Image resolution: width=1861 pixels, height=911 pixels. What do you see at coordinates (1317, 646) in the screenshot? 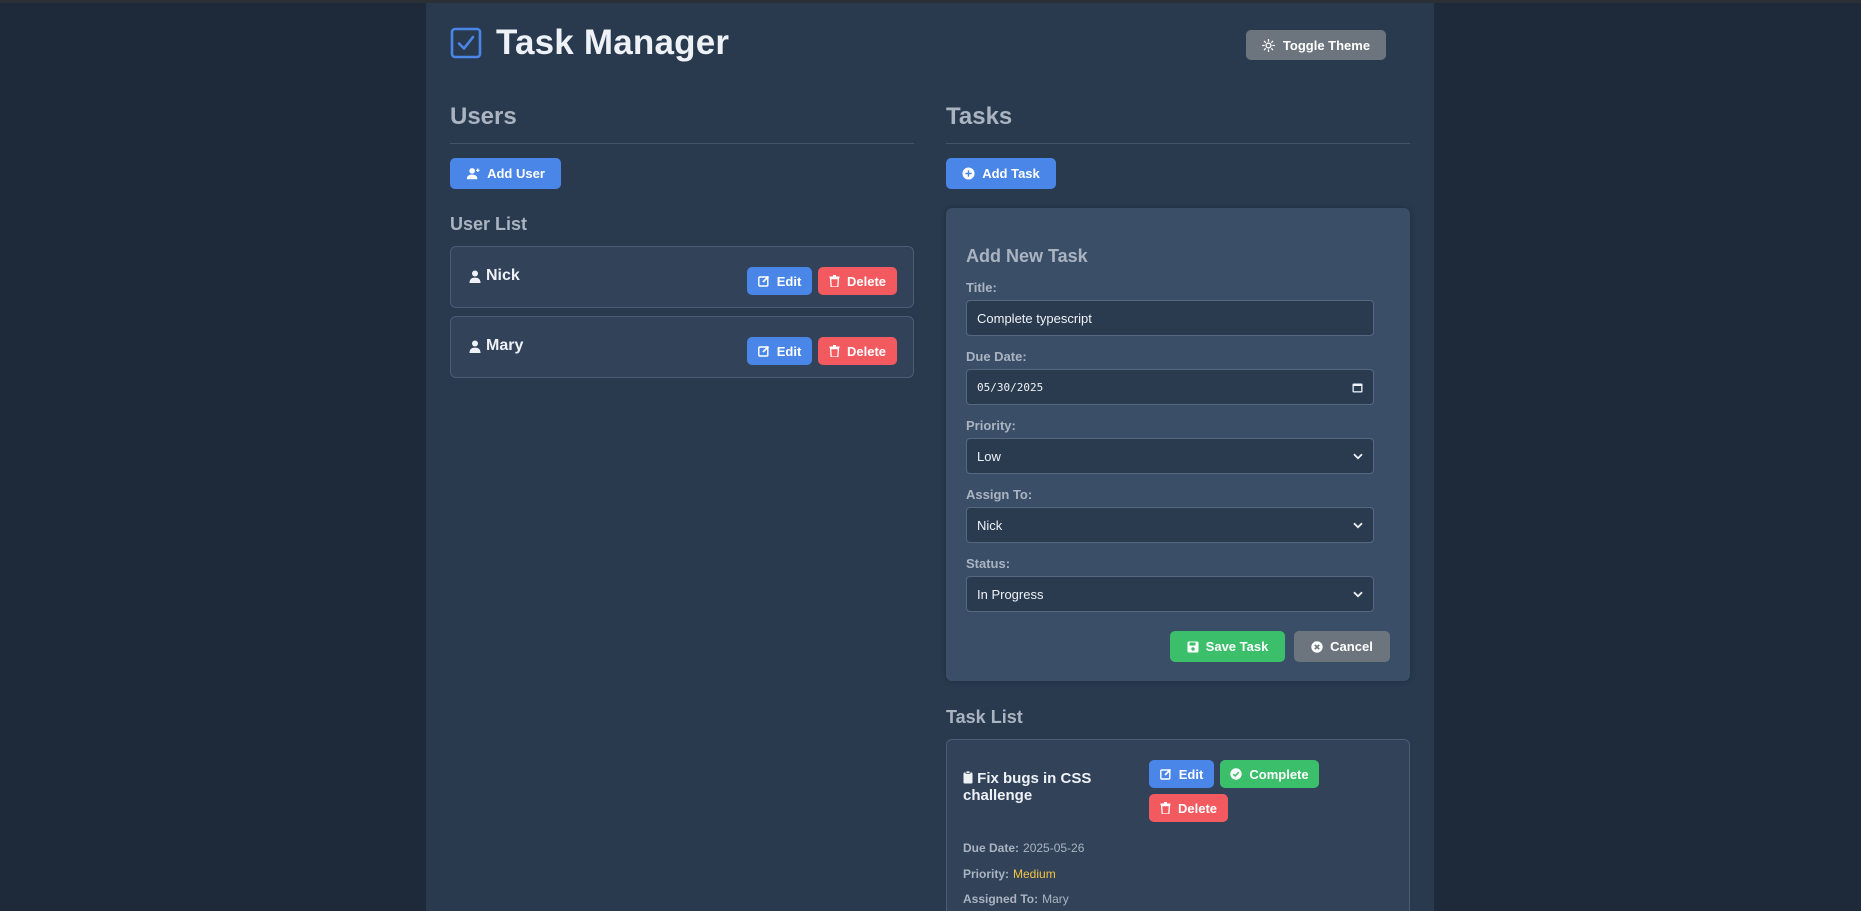
I see `close-circle-icon` at bounding box center [1317, 646].